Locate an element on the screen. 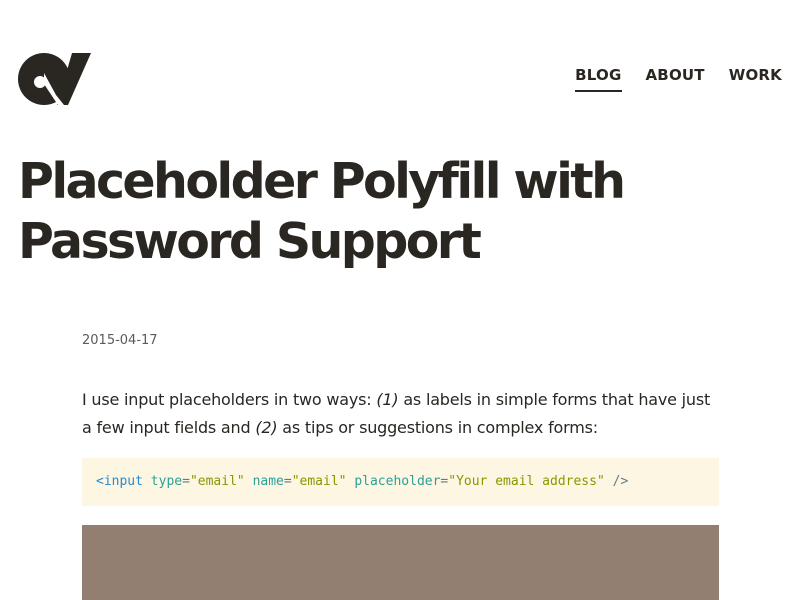  code-attr-placeholder: placeholder is located at coordinates (397, 481).